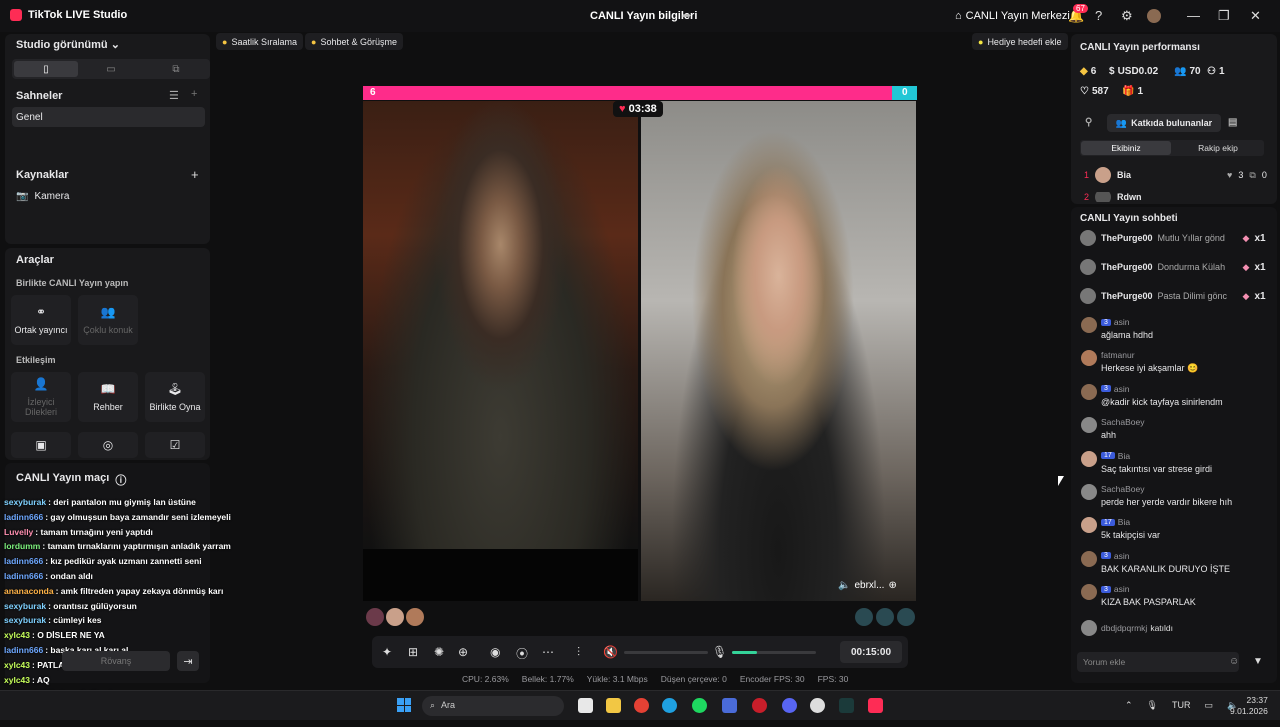  What do you see at coordinates (1175, 175) in the screenshot?
I see `contributor-row: 1 Bia ♥ 3 ⧉ 0` at bounding box center [1175, 175].